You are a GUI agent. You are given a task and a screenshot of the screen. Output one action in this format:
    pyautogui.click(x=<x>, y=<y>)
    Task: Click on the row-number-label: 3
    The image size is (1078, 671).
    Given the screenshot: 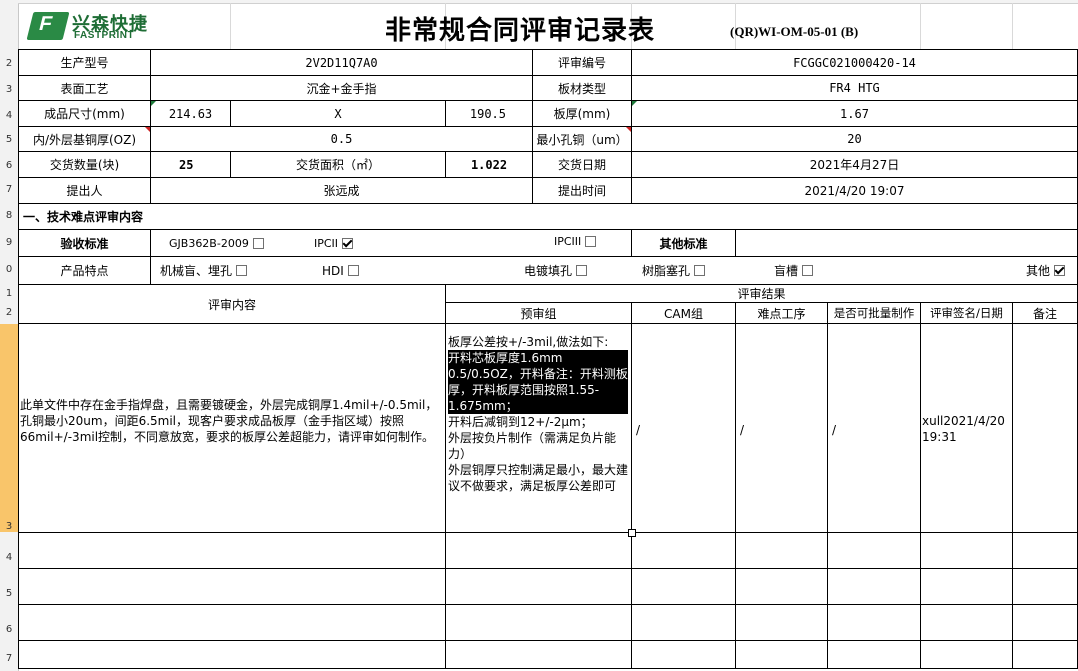 What is the action you would take?
    pyautogui.click(x=9, y=526)
    